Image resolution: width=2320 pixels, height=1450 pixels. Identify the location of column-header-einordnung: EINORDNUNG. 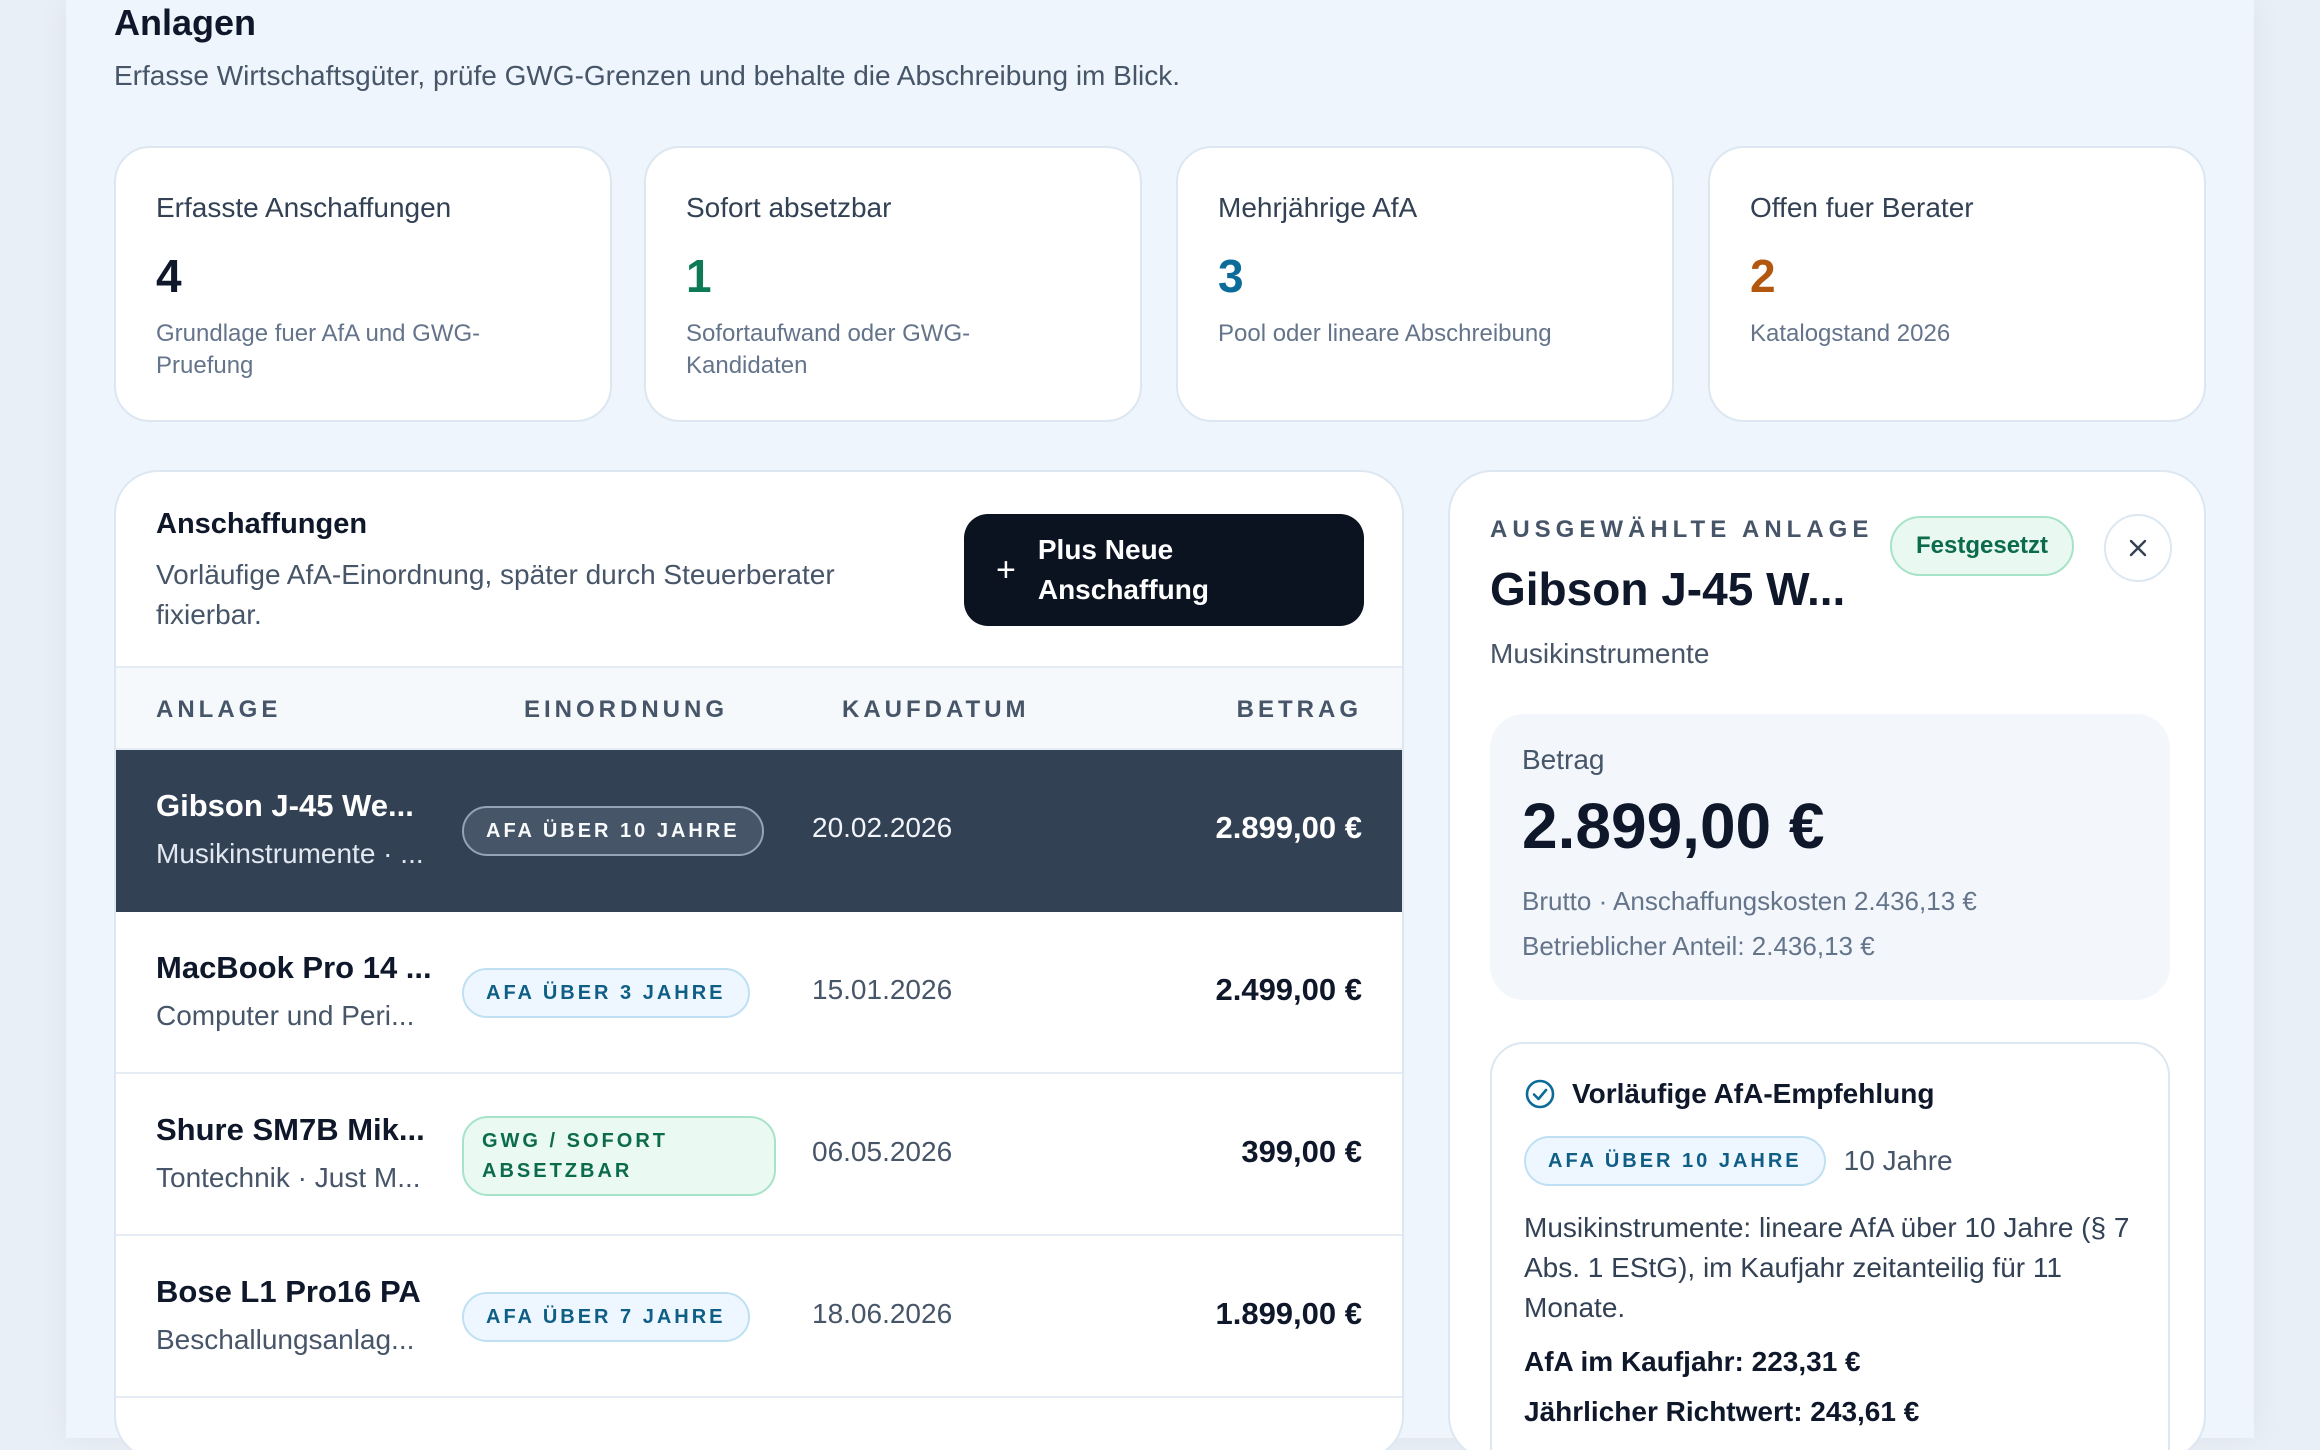
(626, 710).